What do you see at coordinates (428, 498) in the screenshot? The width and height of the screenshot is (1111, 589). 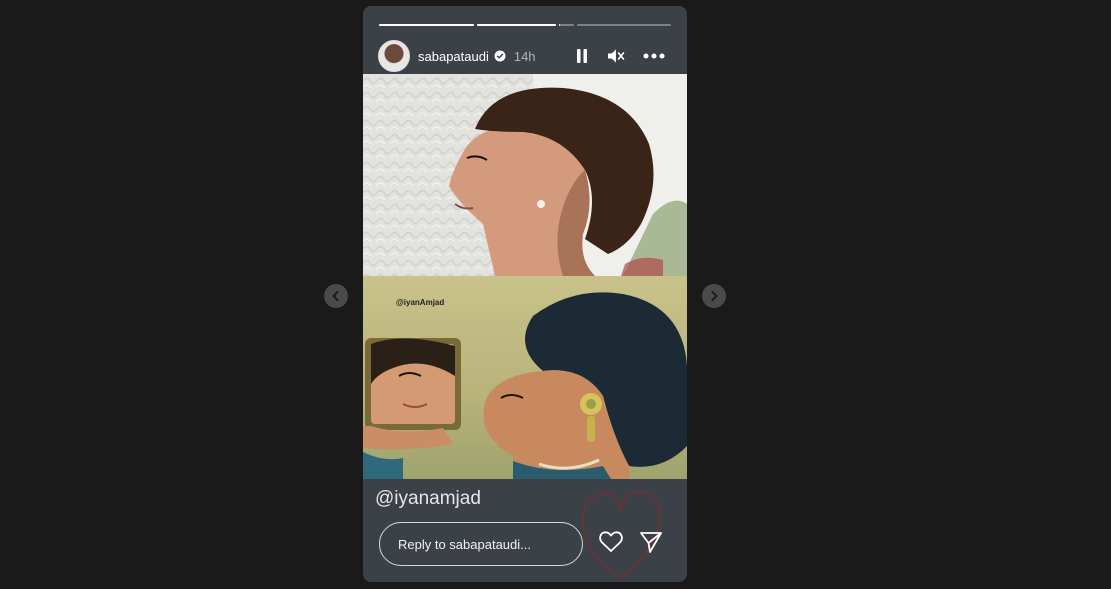 I see `story-caption: @iyanamjad` at bounding box center [428, 498].